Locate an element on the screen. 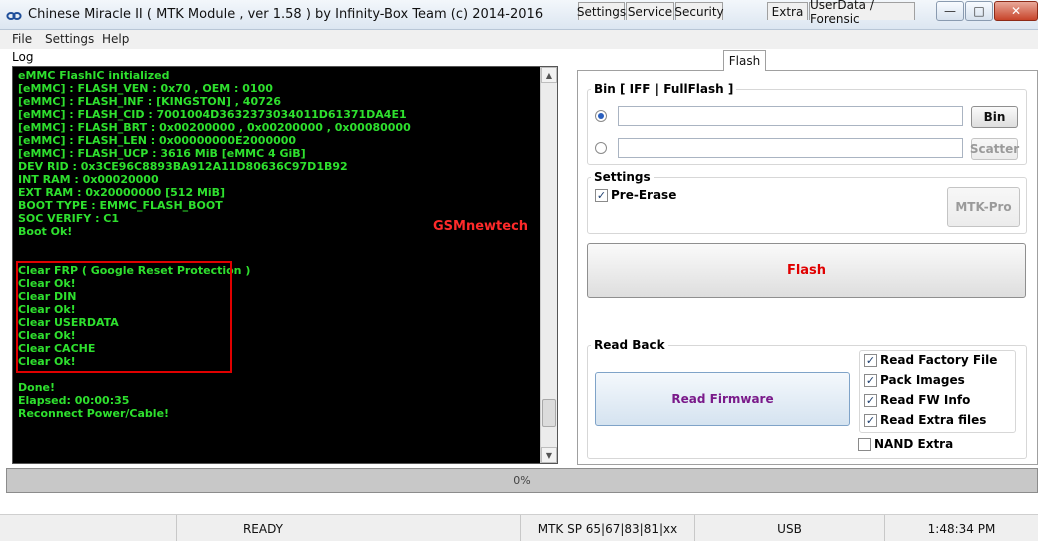 Image resolution: width=1038 pixels, height=541 pixels. pre-erase-label: Pre-Erase is located at coordinates (644, 195).